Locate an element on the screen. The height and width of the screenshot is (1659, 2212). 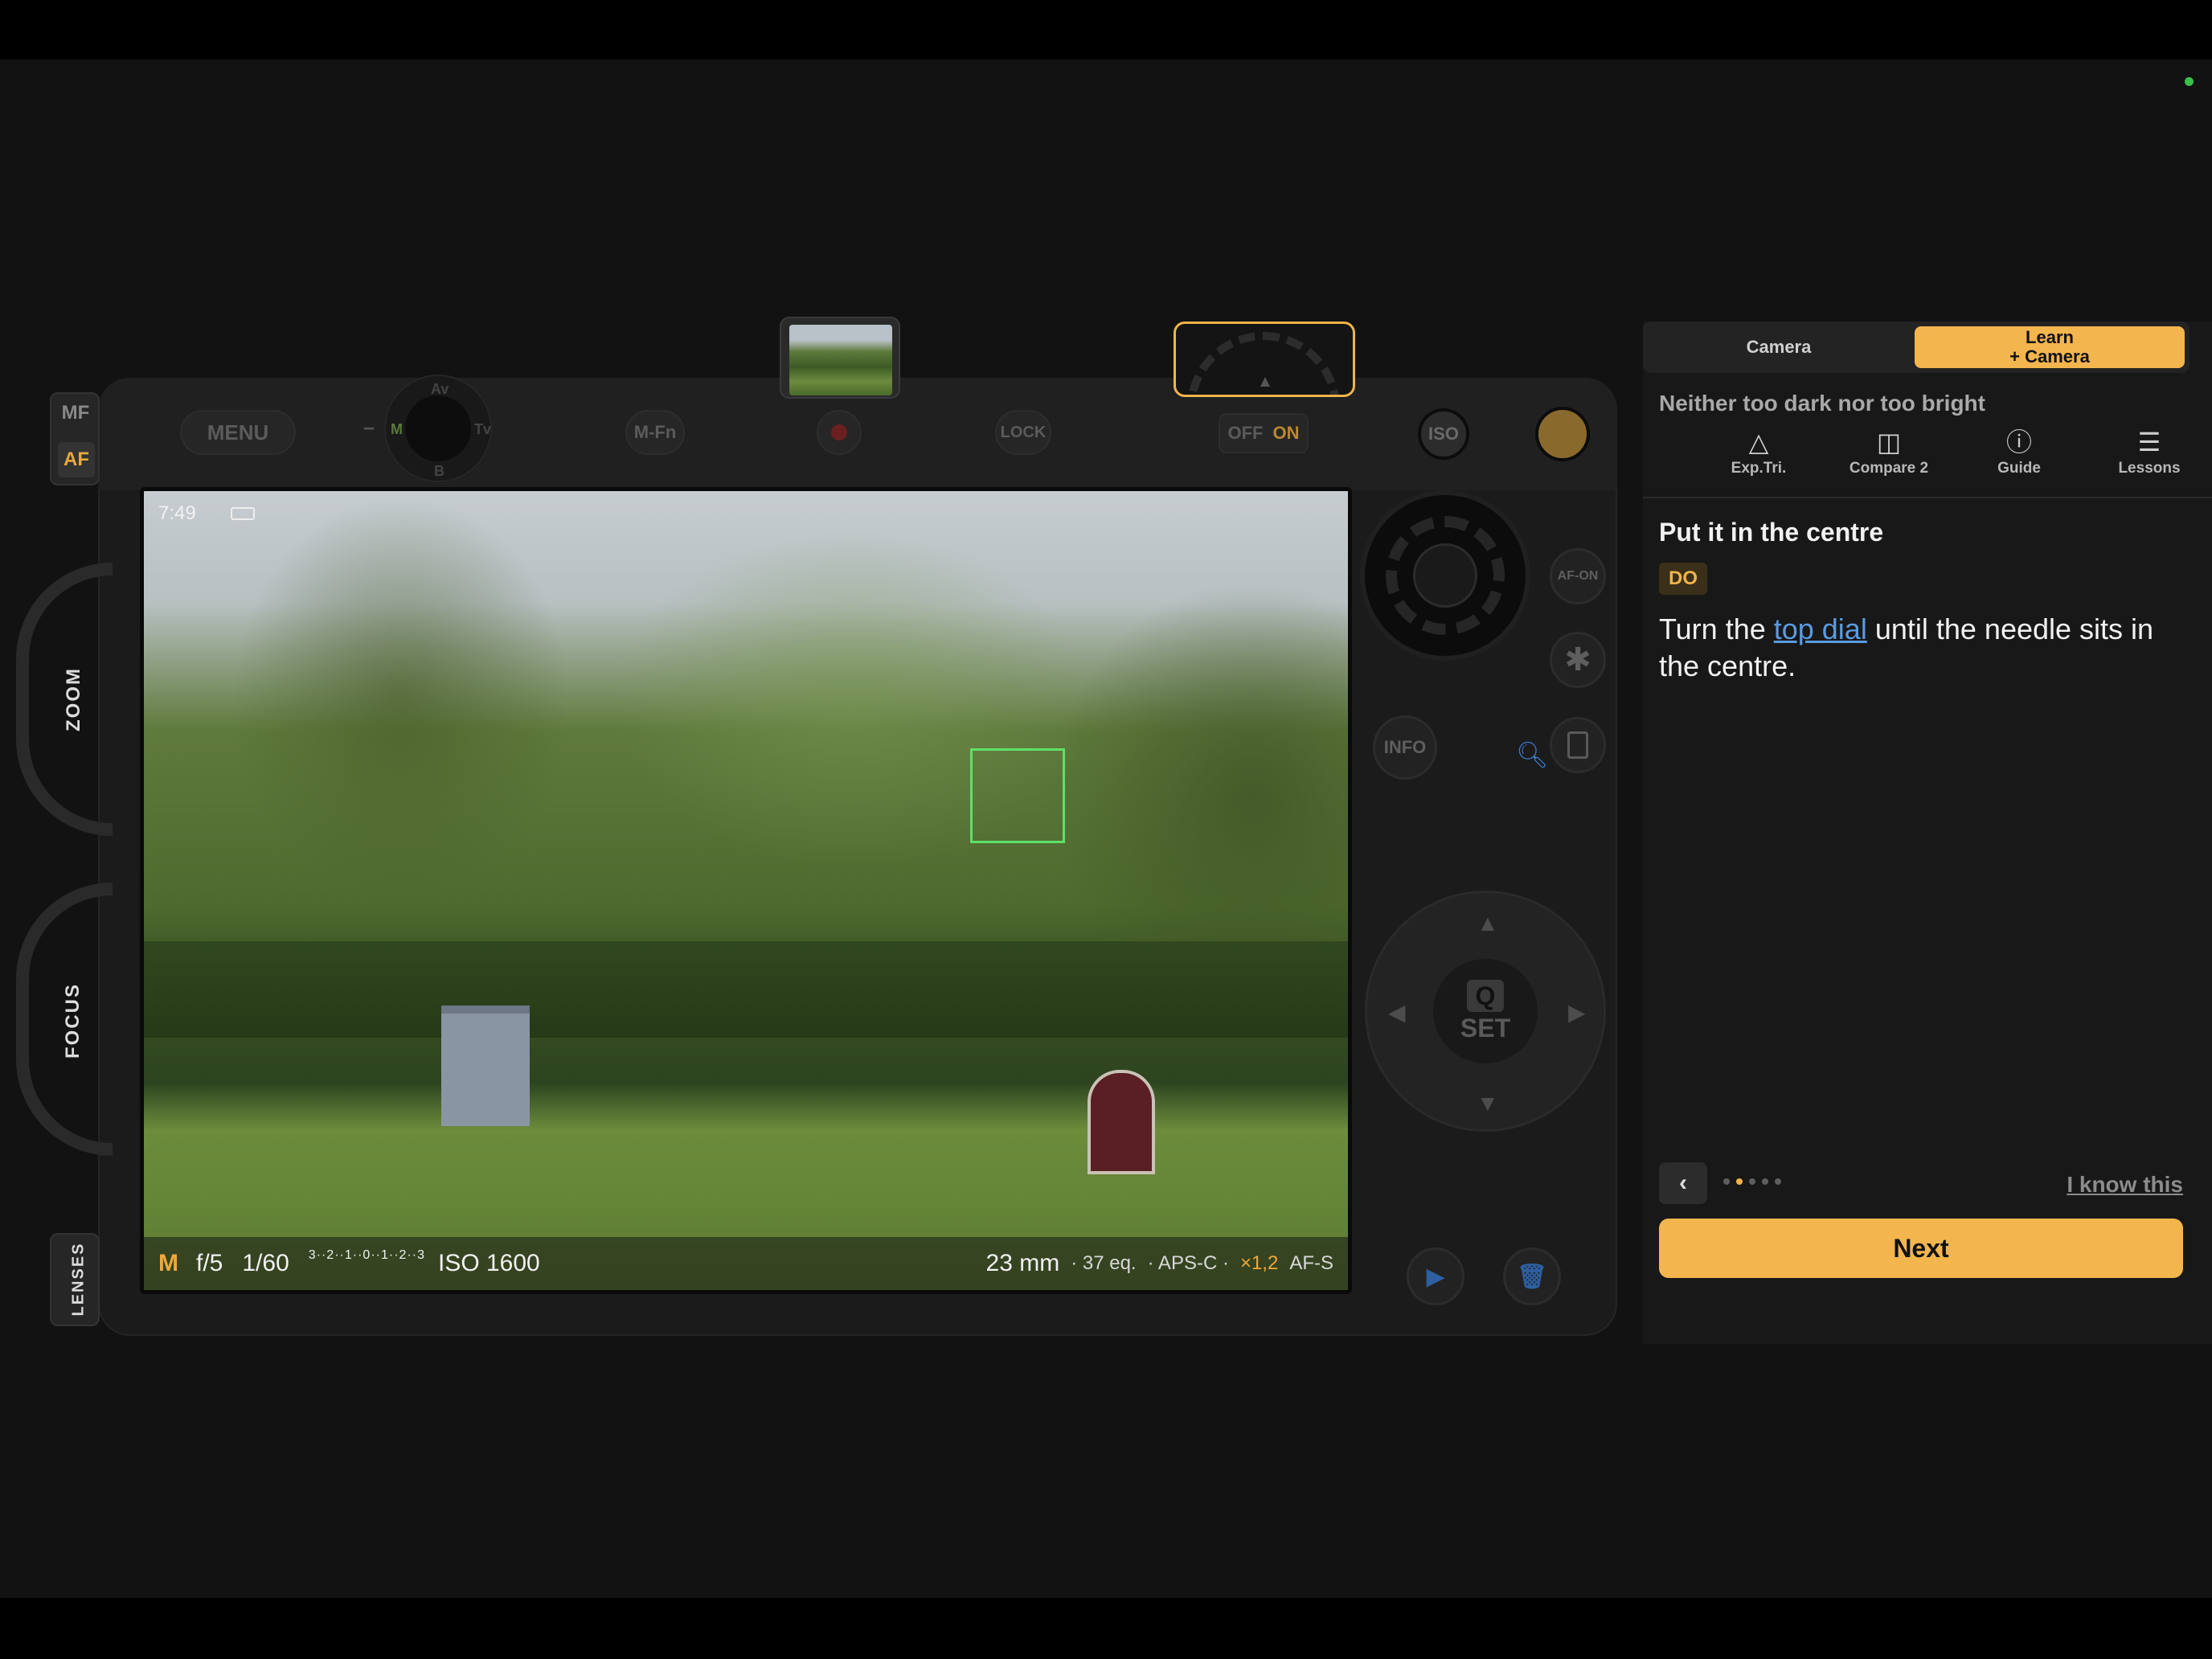
top-dial-highlight is located at coordinates (1264, 359).